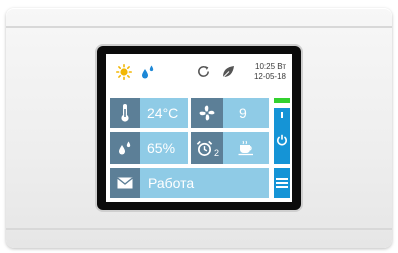 Image resolution: width=398 pixels, height=253 pixels. I want to click on mode-tile-icon-box, so click(125, 183).